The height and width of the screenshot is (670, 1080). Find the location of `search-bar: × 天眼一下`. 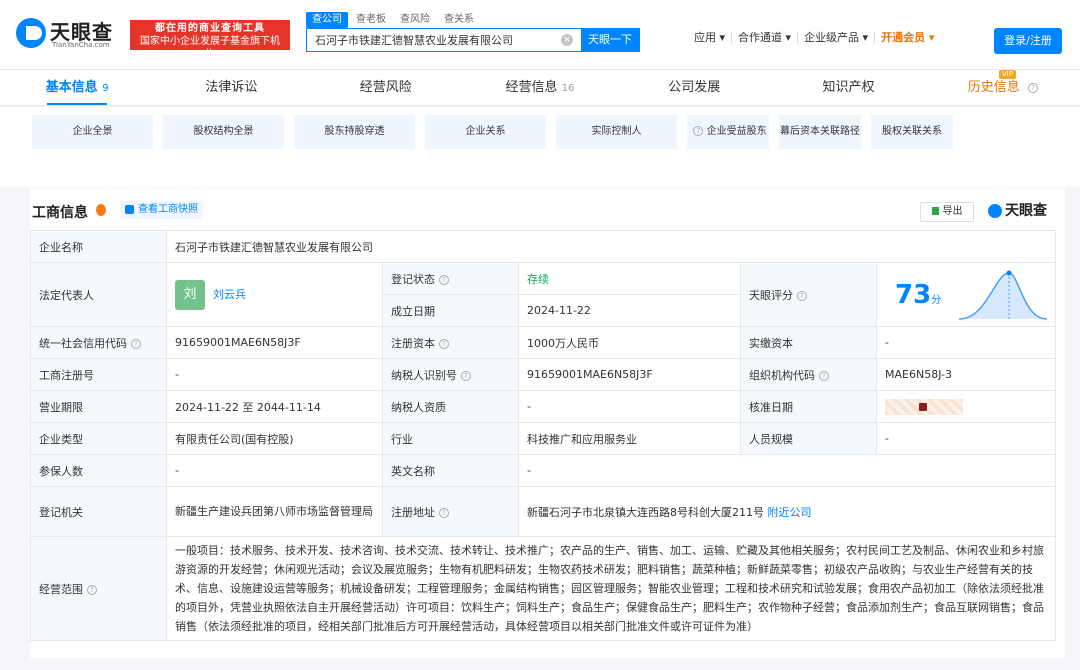

search-bar: × 天眼一下 is located at coordinates (473, 40).